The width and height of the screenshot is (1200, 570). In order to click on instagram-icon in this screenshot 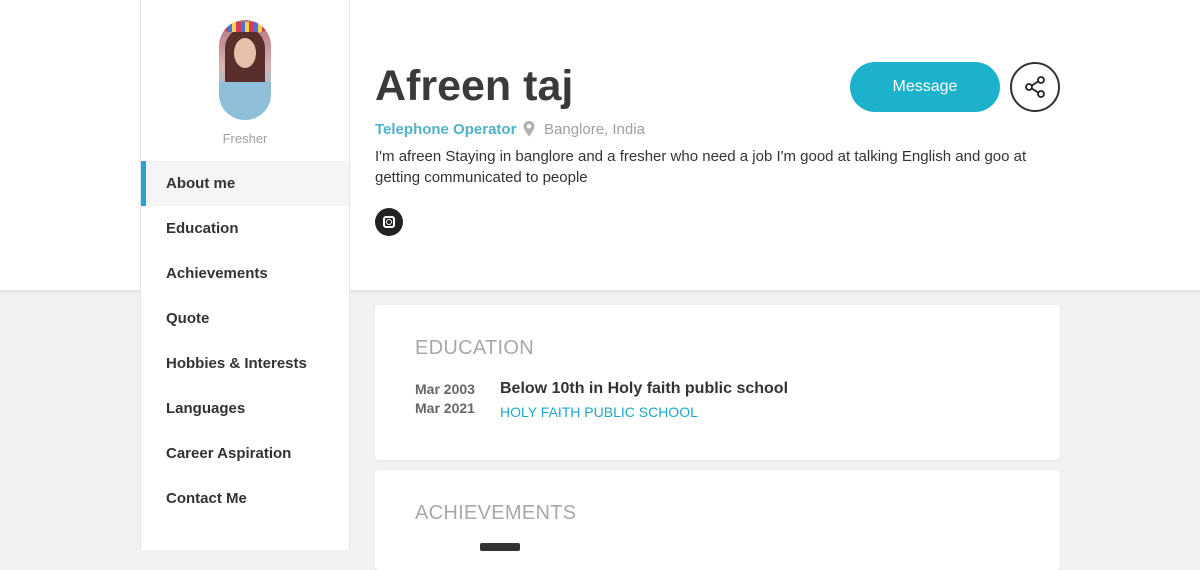, I will do `click(389, 222)`.